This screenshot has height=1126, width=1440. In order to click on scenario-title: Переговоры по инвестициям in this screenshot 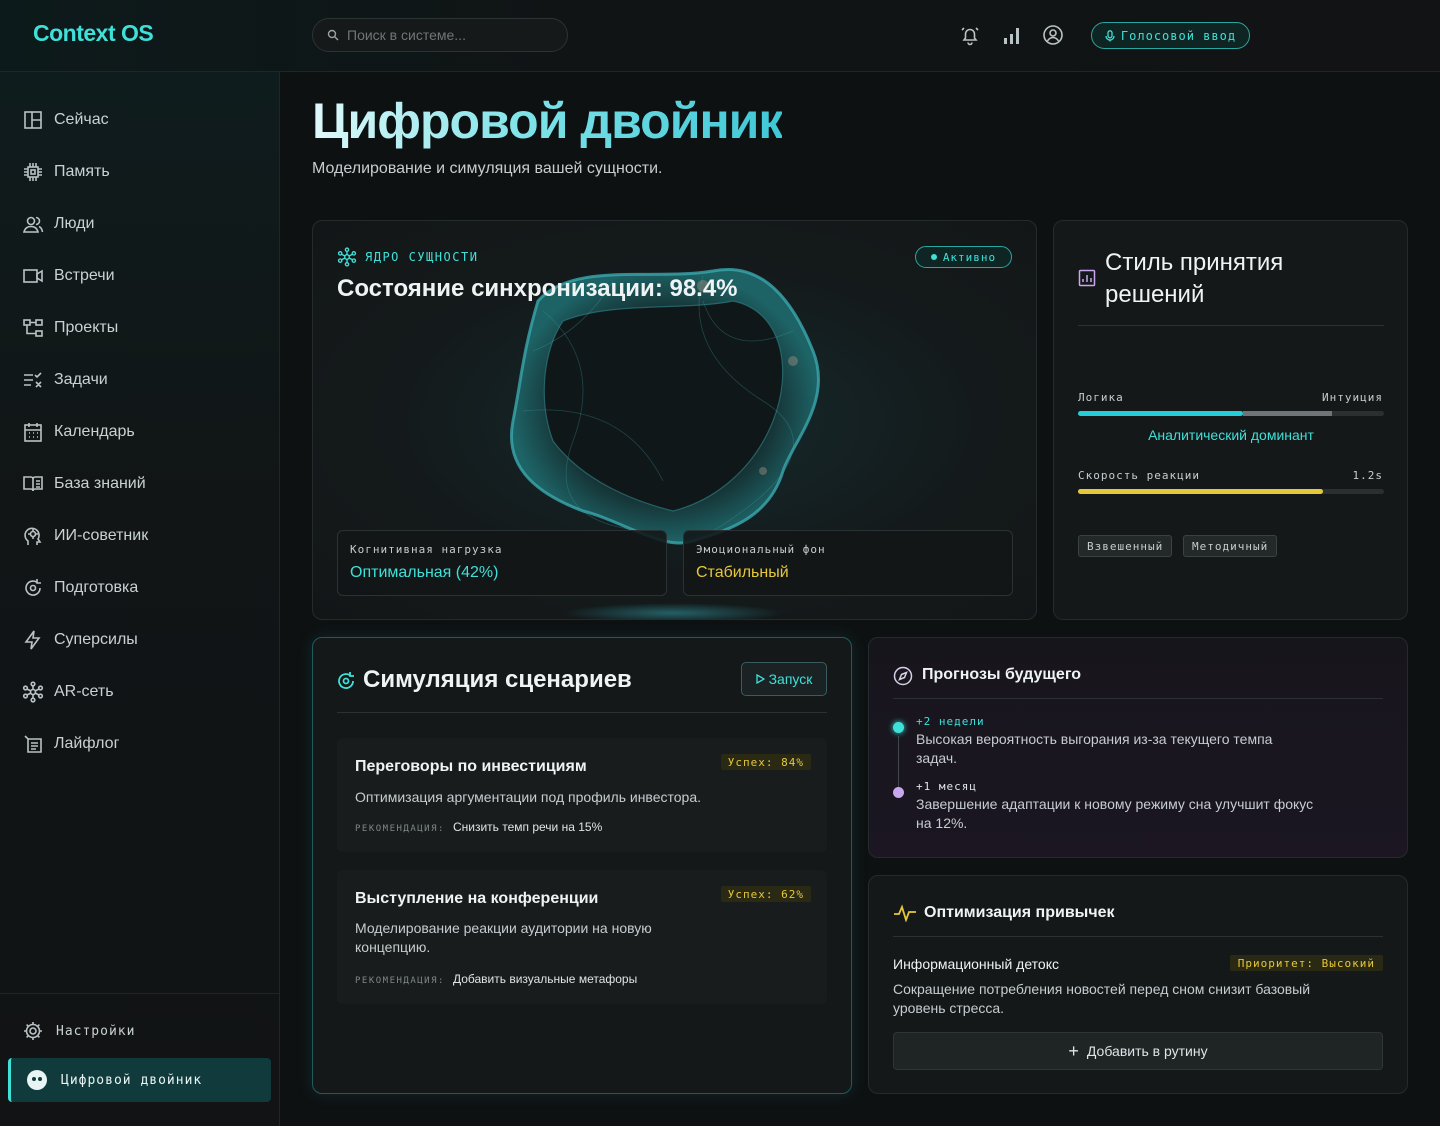, I will do `click(471, 766)`.